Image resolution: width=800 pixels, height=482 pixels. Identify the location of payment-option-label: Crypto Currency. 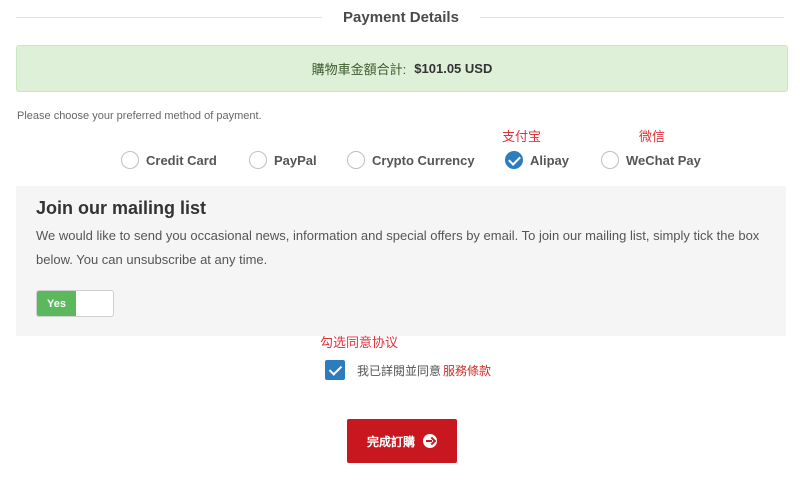
(423, 160).